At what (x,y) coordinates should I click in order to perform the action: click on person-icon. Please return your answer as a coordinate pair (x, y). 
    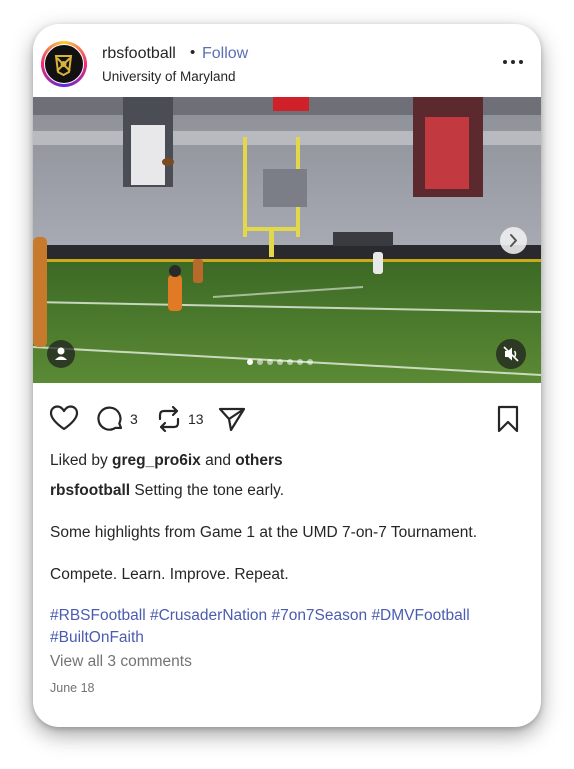
    Looking at the image, I should click on (61, 353).